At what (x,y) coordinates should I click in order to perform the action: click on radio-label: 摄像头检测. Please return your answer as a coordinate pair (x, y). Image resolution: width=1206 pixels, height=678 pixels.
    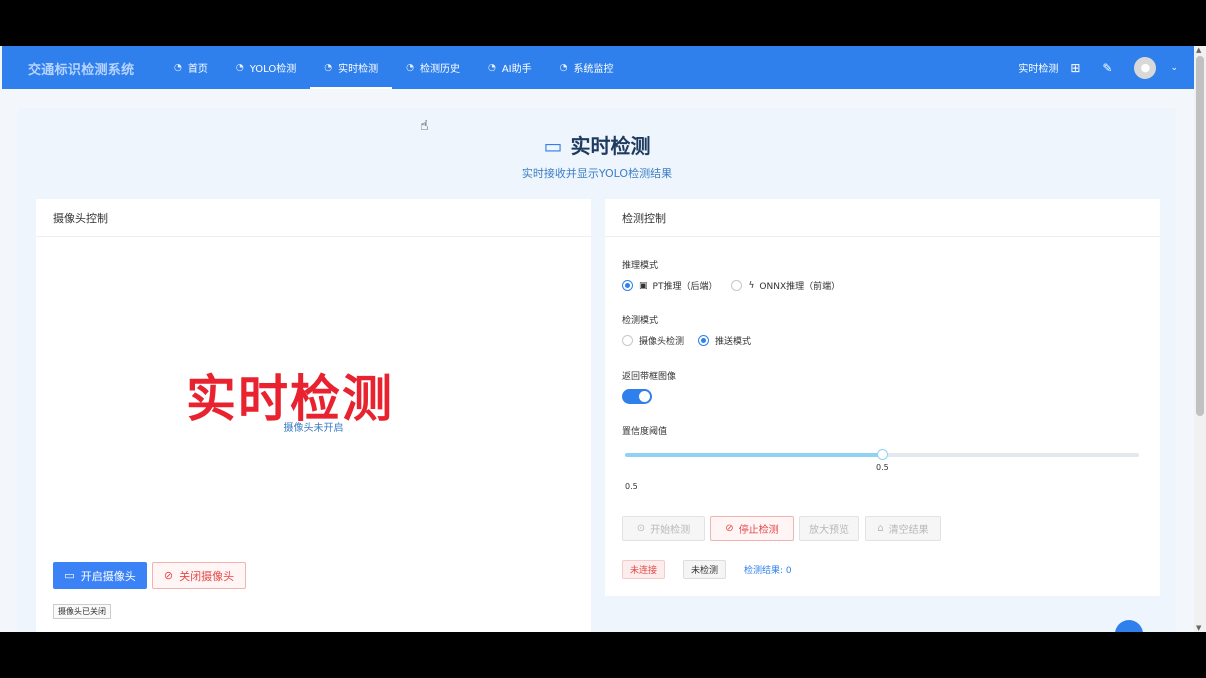
    Looking at the image, I should click on (662, 342).